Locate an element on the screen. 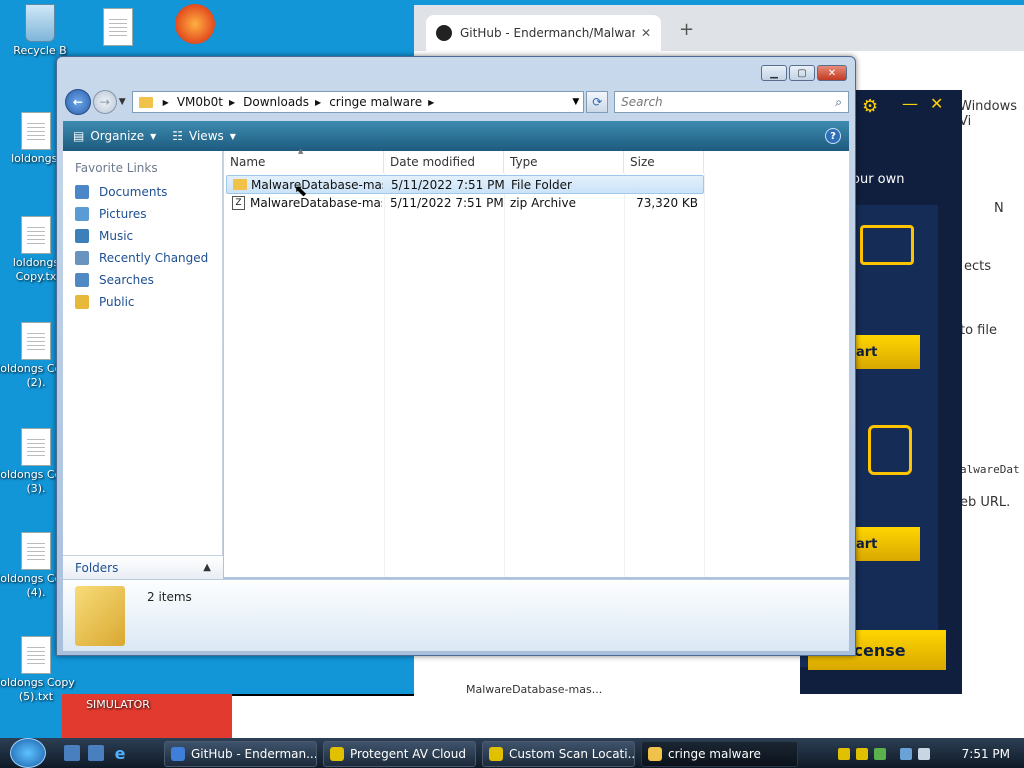  favorite-link-public: Public is located at coordinates (142, 302).